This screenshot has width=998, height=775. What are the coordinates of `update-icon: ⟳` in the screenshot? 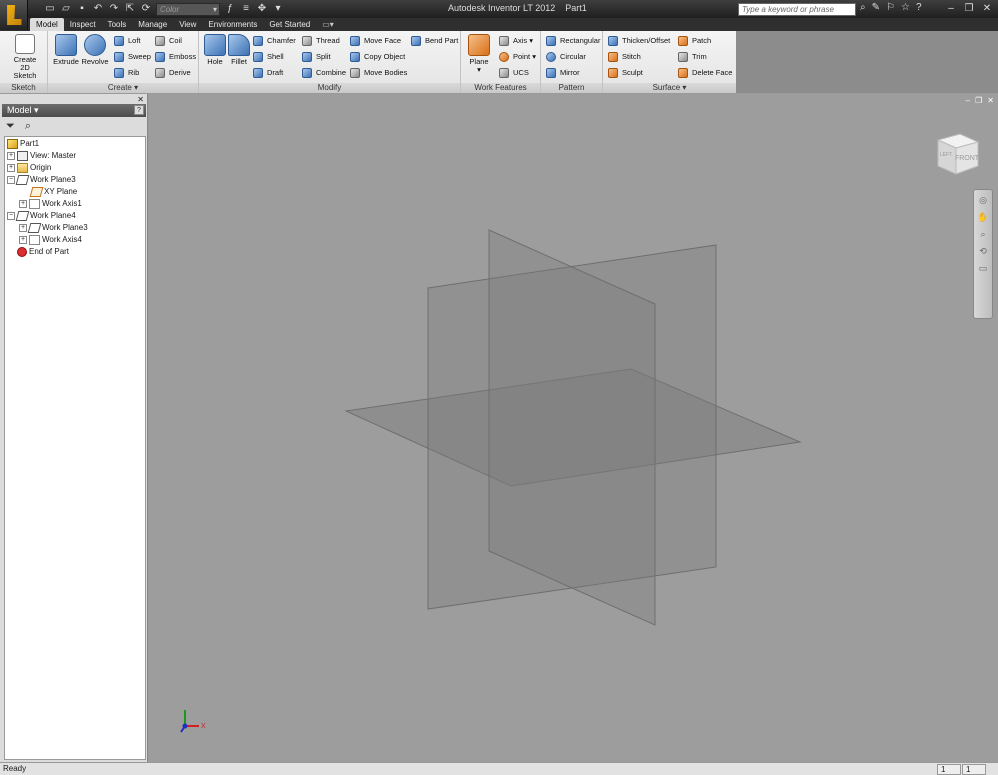 It's located at (146, 9).